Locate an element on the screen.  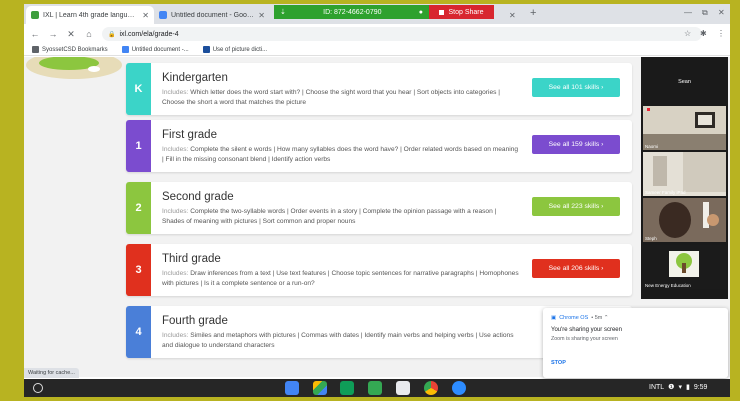
back-icon: ← is located at coordinates (35, 34).